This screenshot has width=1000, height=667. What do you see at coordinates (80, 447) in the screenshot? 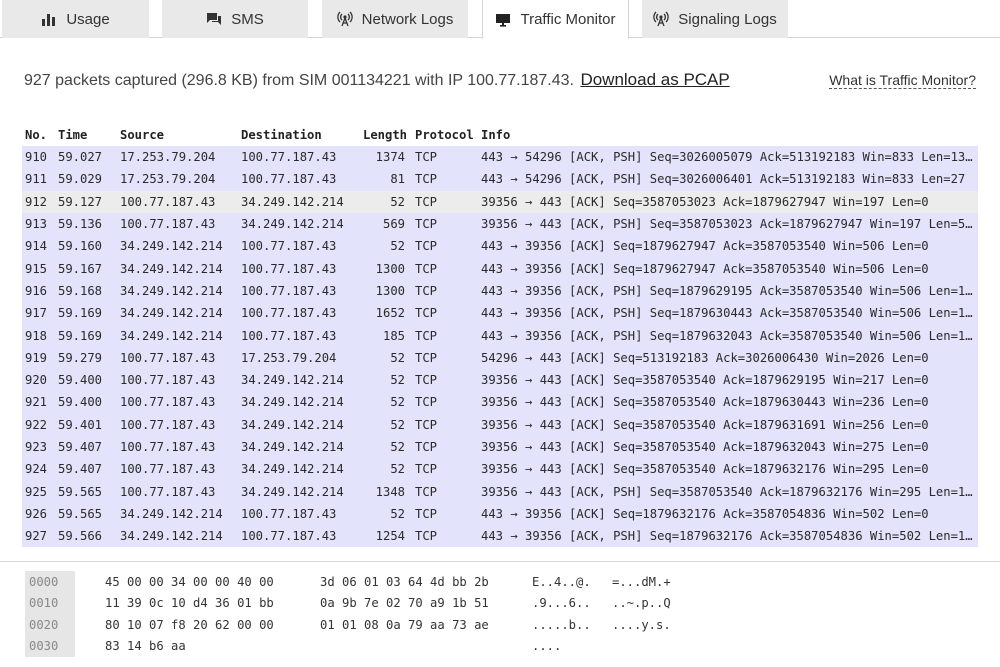
I see `cell-time: 59.407` at bounding box center [80, 447].